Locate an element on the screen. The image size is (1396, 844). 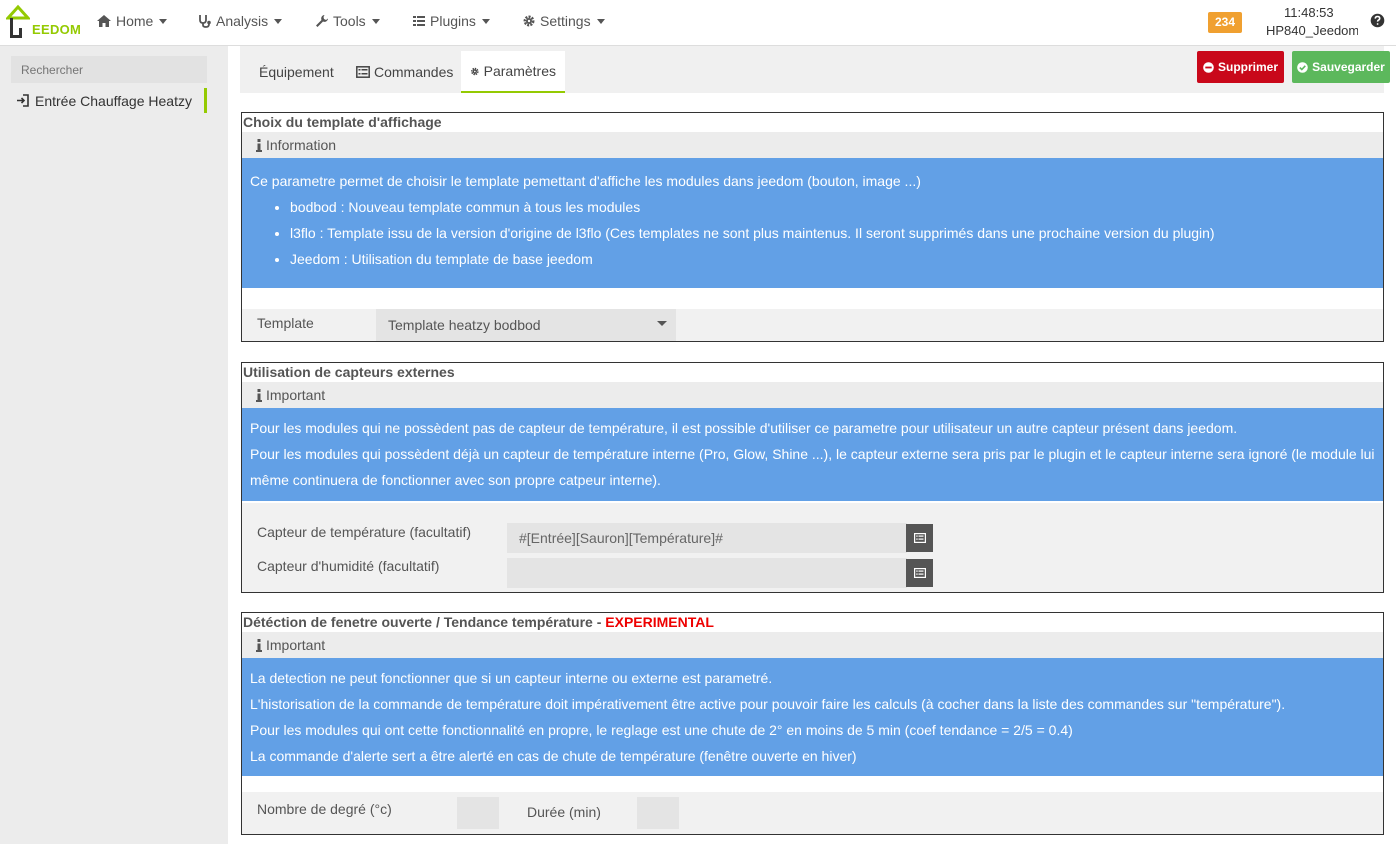
tab-equipement-label: Équipement is located at coordinates (296, 72).